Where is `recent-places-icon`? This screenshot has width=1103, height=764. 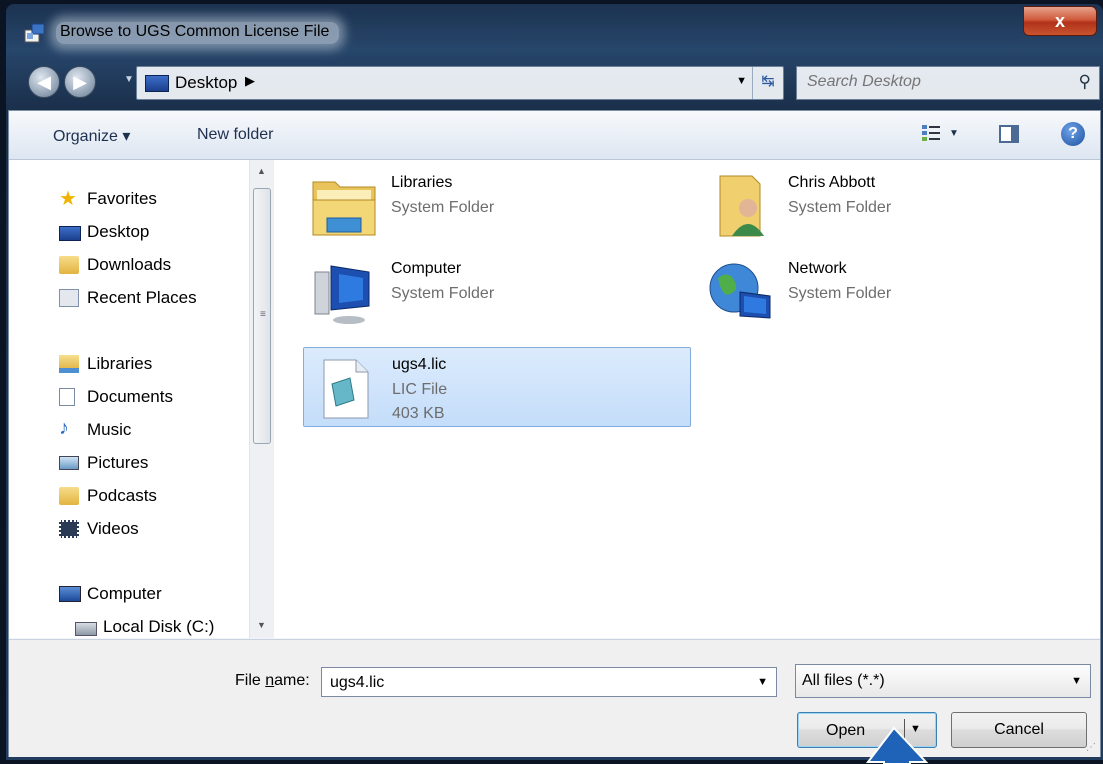 recent-places-icon is located at coordinates (69, 298).